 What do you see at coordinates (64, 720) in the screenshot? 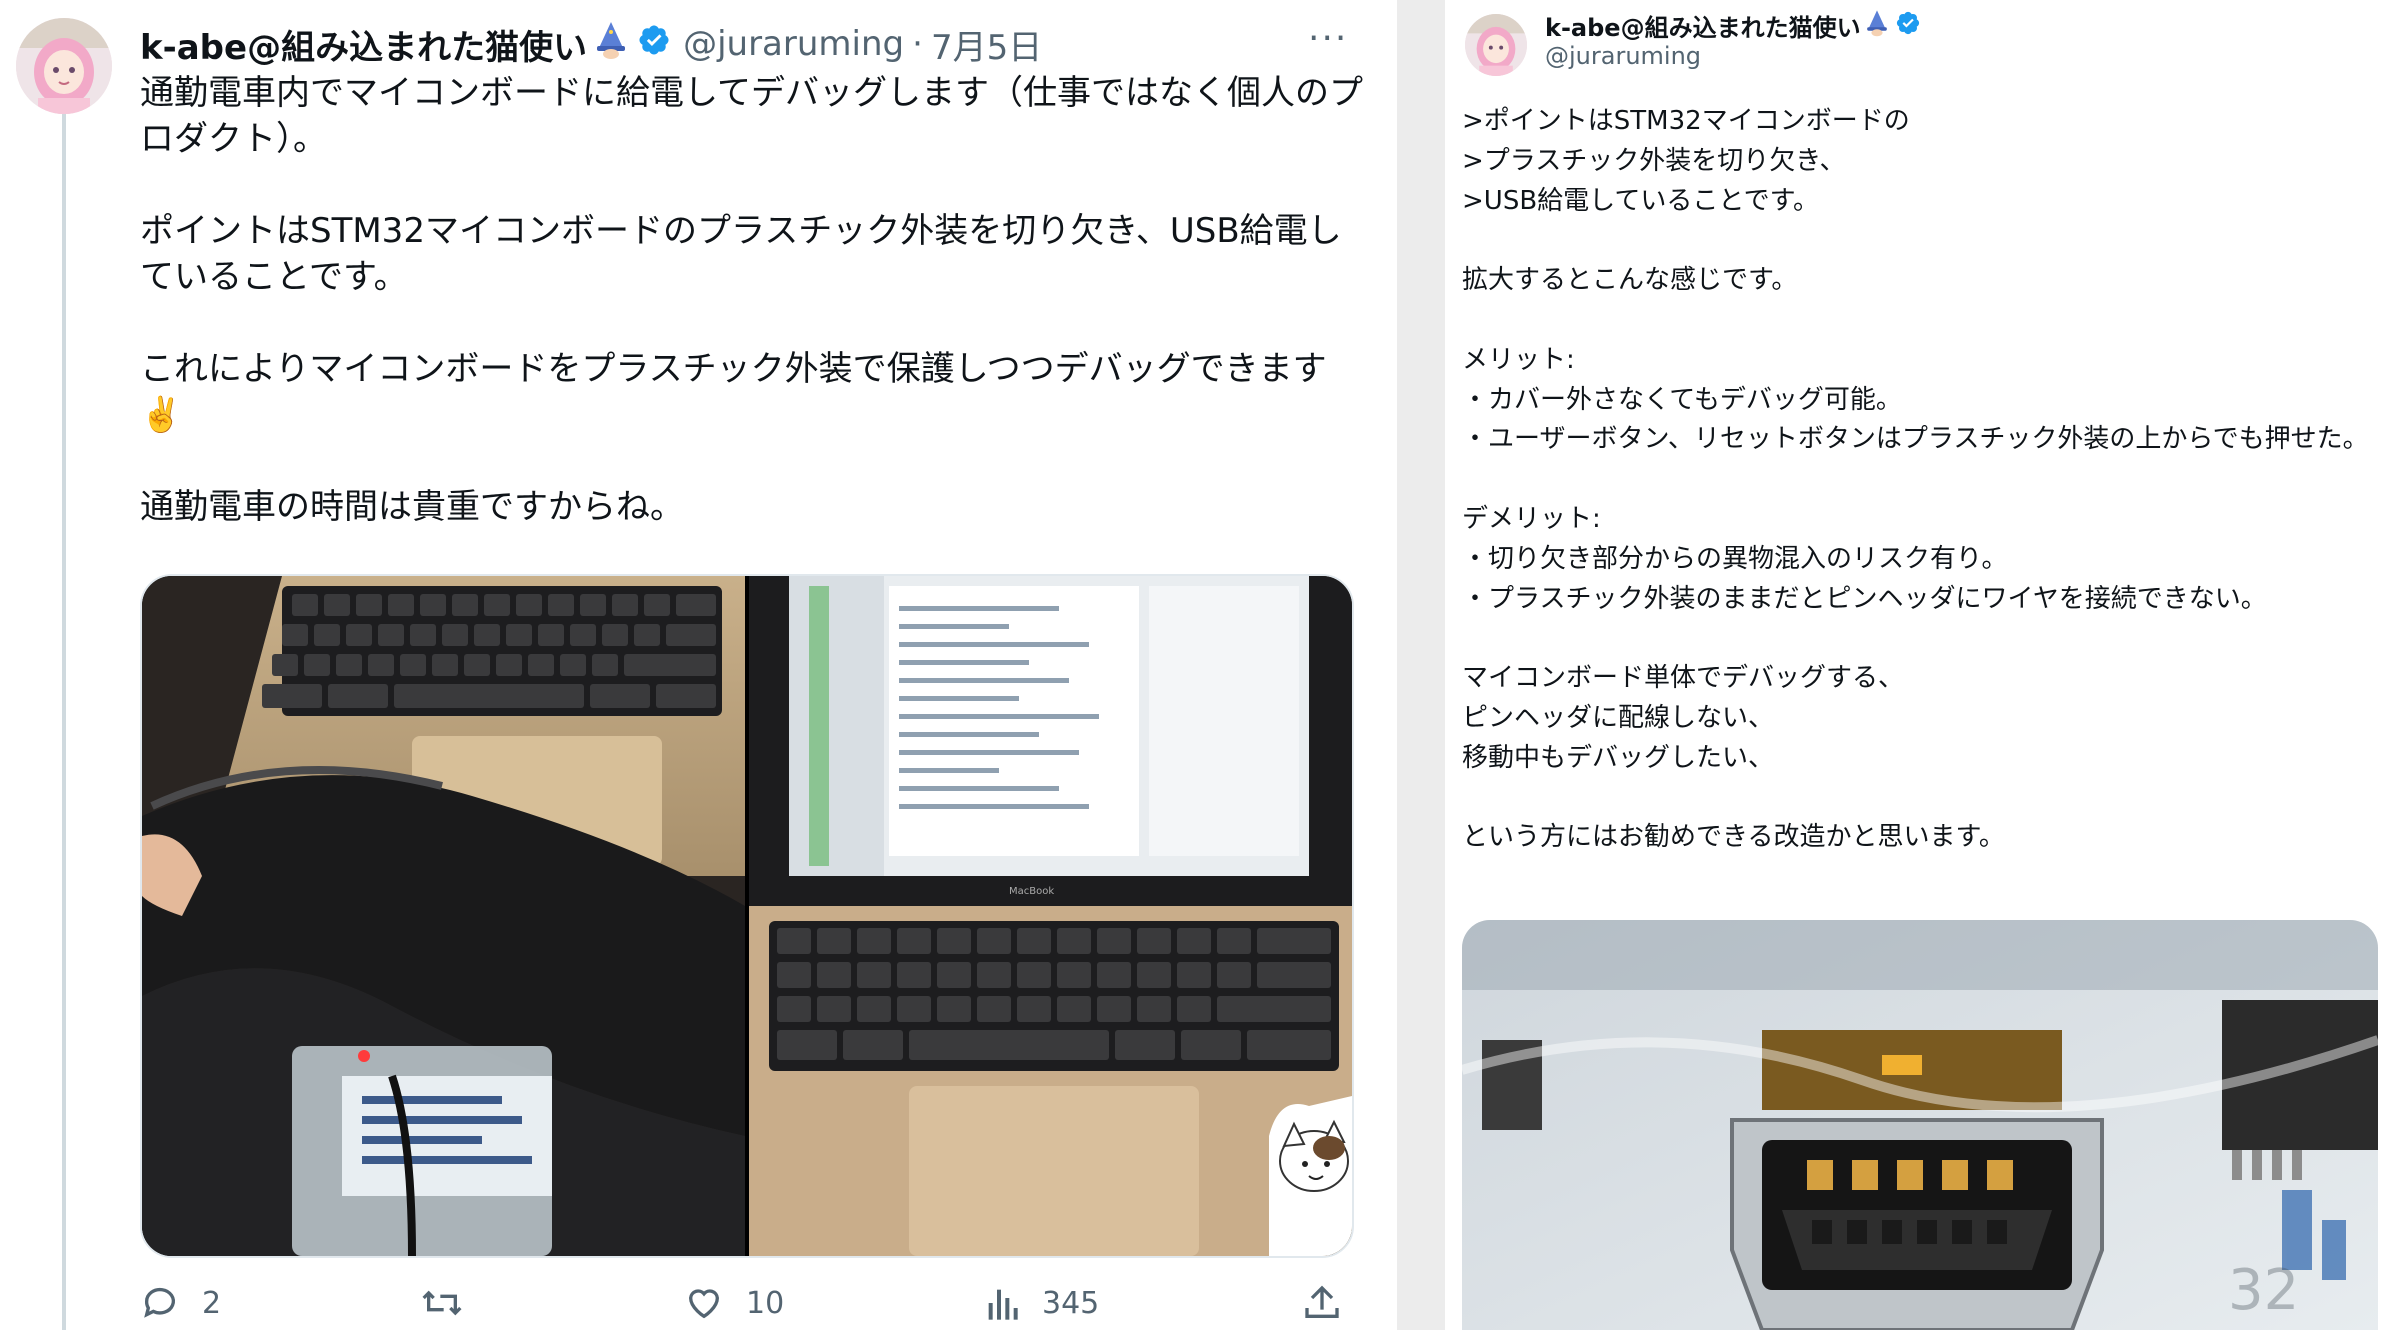
I see `thread-line` at bounding box center [64, 720].